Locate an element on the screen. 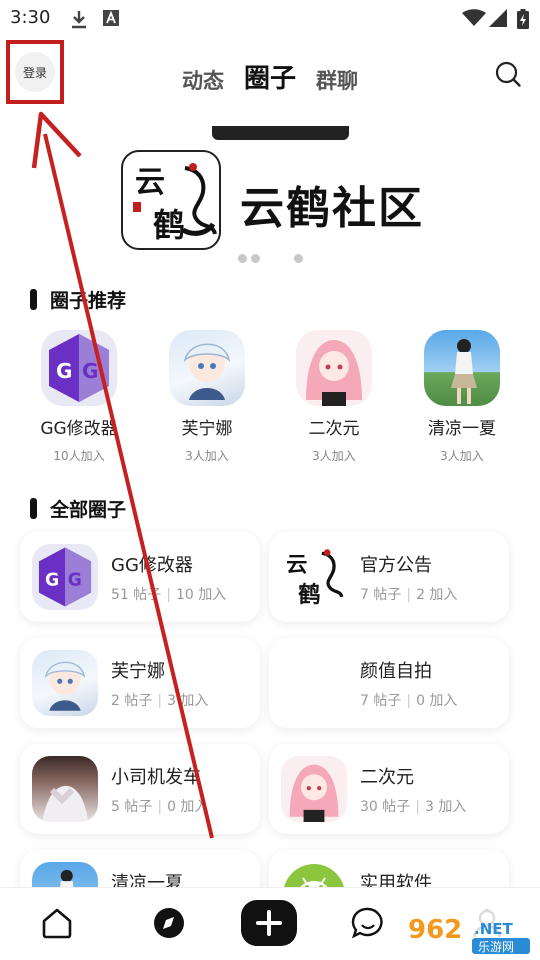 The width and height of the screenshot is (540, 960). tab-dynamic: 动态 is located at coordinates (203, 80).